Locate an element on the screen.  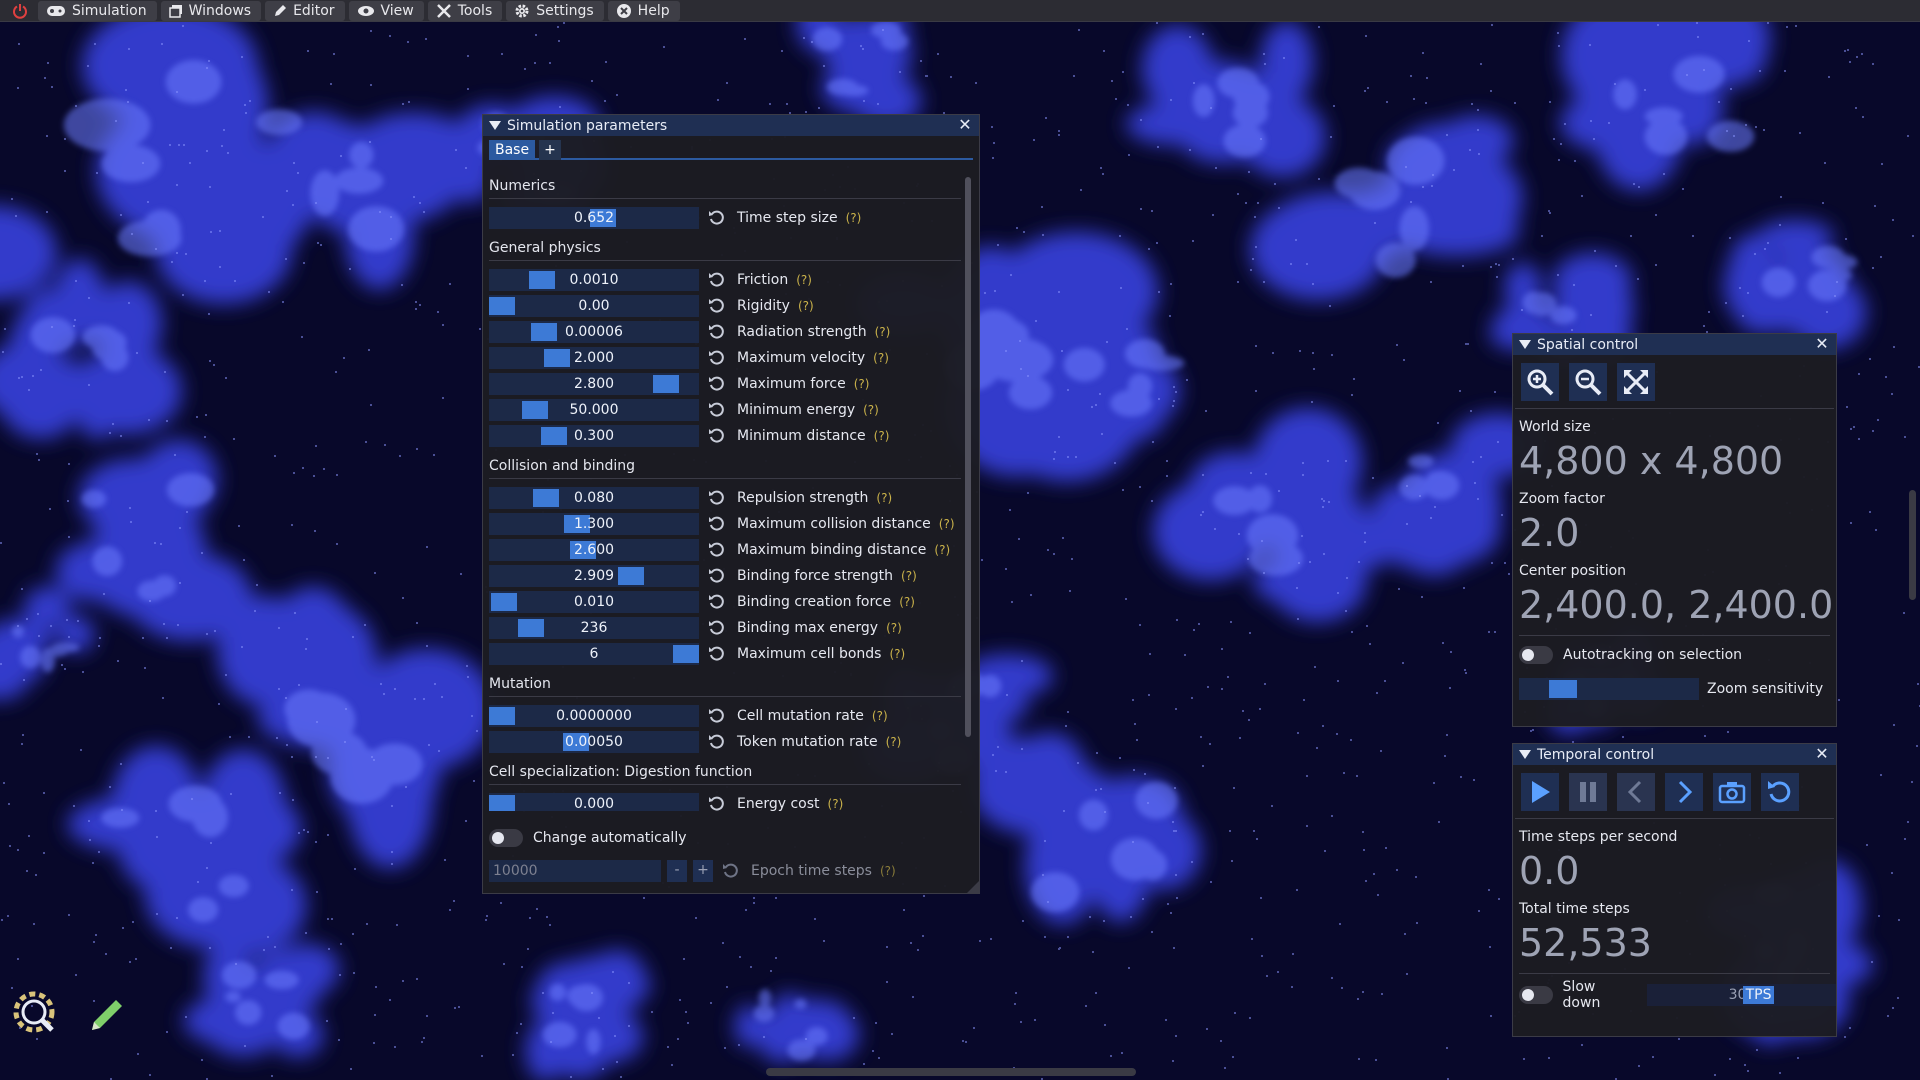
horizontal-scrollbar is located at coordinates (951, 1072).